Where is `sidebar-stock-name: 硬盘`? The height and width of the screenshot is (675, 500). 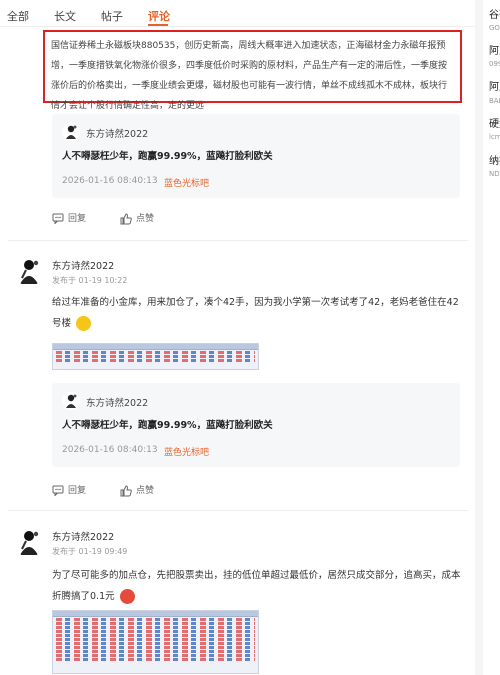
sidebar-stock-name: 硬盘 is located at coordinates (494, 122).